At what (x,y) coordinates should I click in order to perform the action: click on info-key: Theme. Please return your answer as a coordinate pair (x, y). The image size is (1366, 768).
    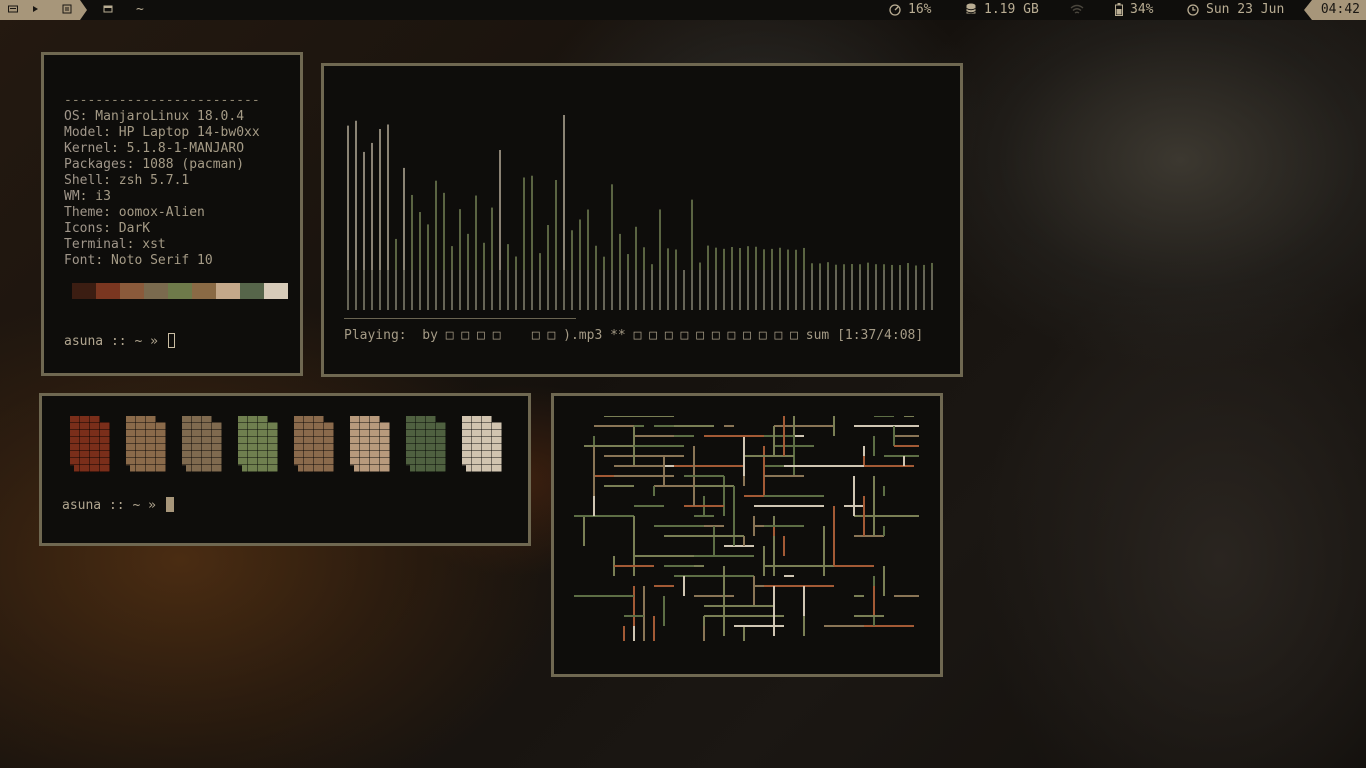
    Looking at the image, I should click on (84, 212).